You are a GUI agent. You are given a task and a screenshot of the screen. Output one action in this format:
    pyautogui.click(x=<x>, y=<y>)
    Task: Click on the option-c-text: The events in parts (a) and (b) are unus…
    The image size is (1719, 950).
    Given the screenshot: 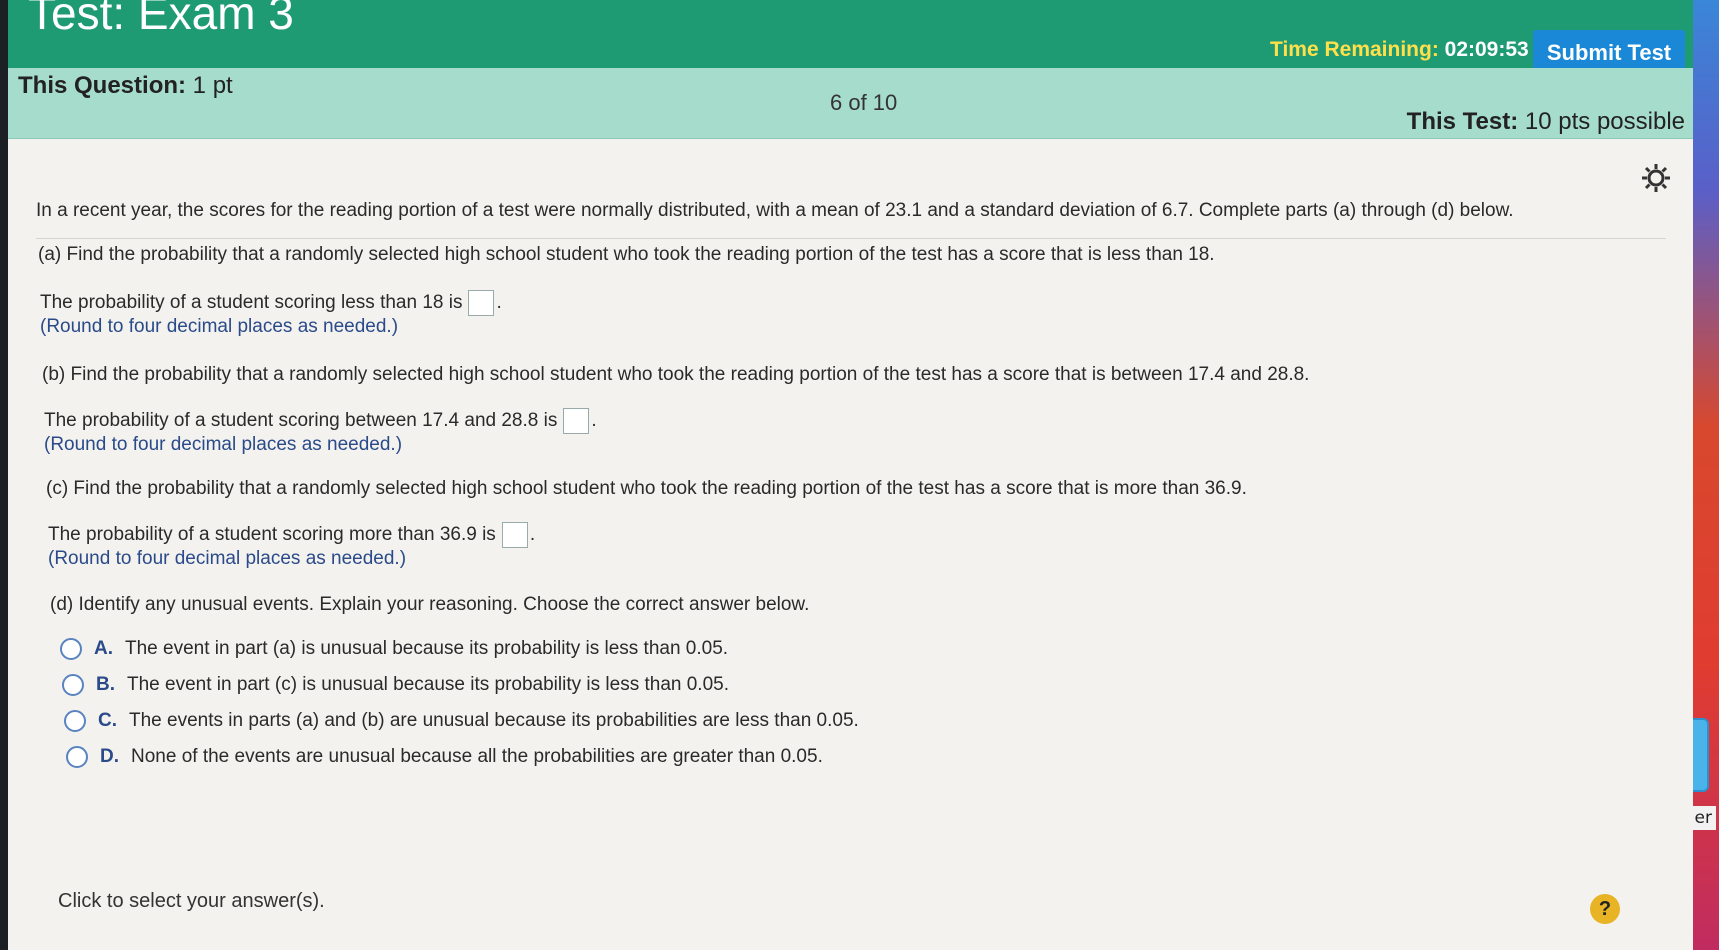 What is the action you would take?
    pyautogui.click(x=494, y=720)
    